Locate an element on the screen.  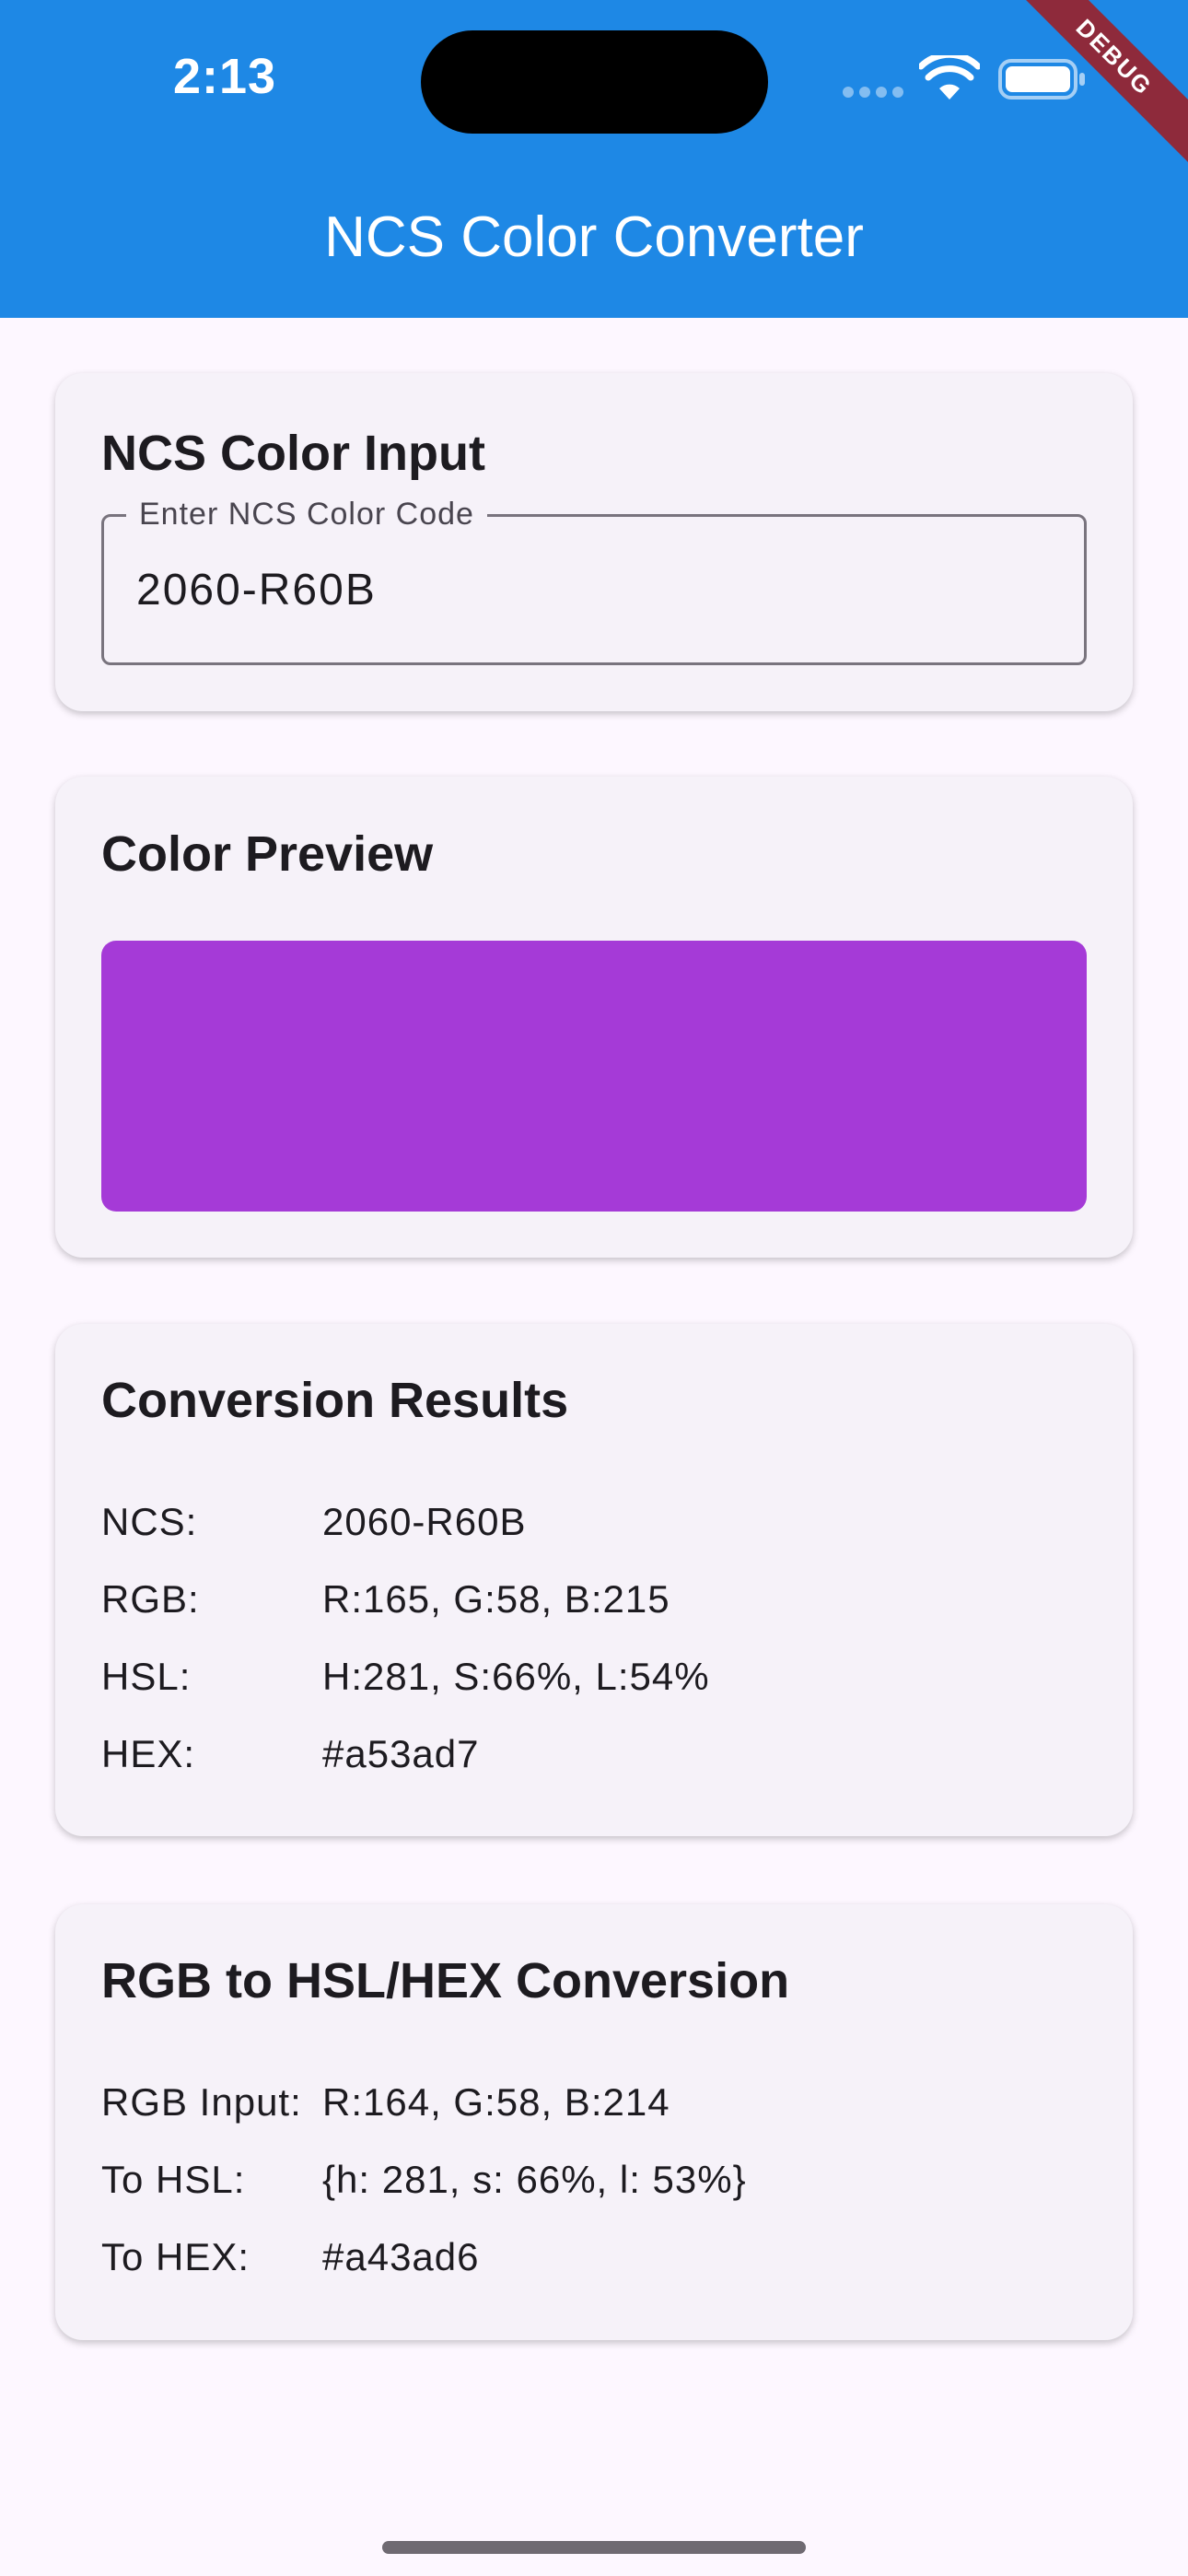
result-label: HSL: is located at coordinates (146, 1676).